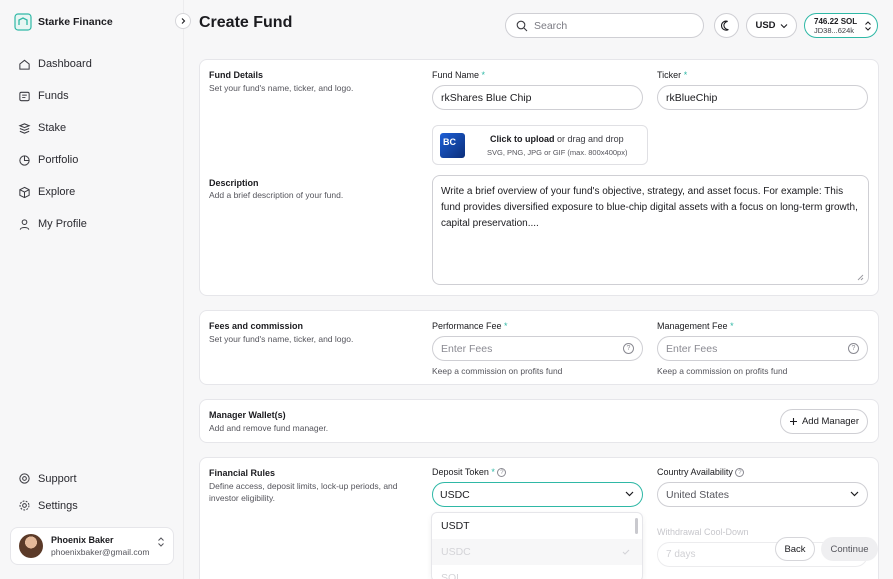  I want to click on performance-fee-label: Performance Fee *, so click(470, 326).